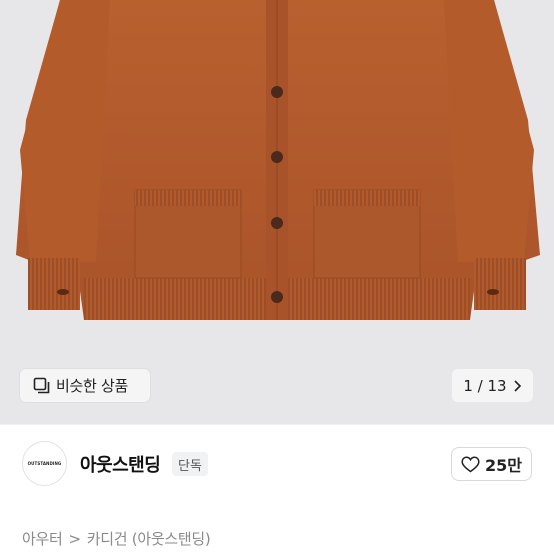 The height and width of the screenshot is (554, 554). I want to click on like-button: 25만, so click(491, 464).